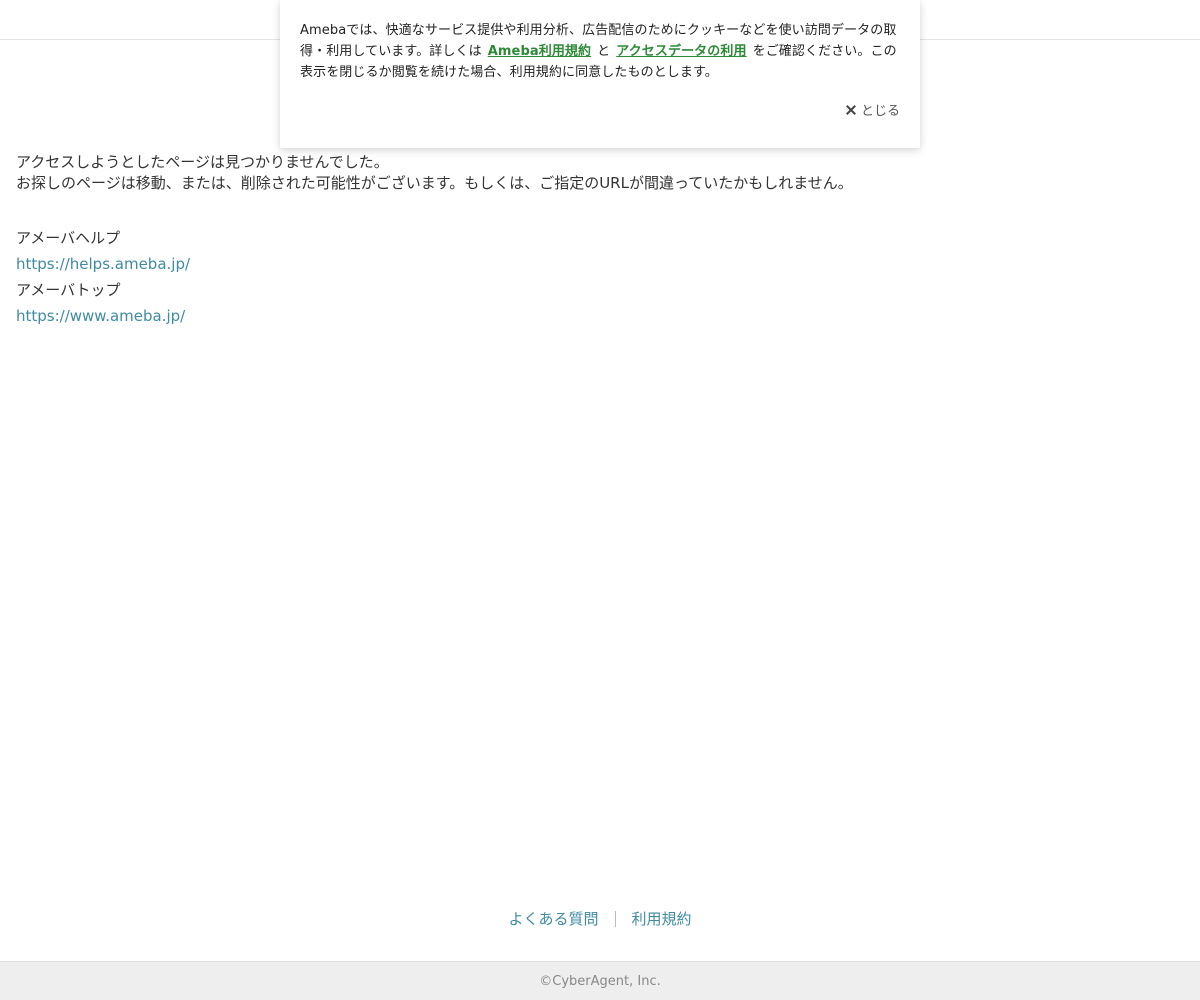 This screenshot has width=1200, height=1000. I want to click on close-banner-button: とじる, so click(873, 109).